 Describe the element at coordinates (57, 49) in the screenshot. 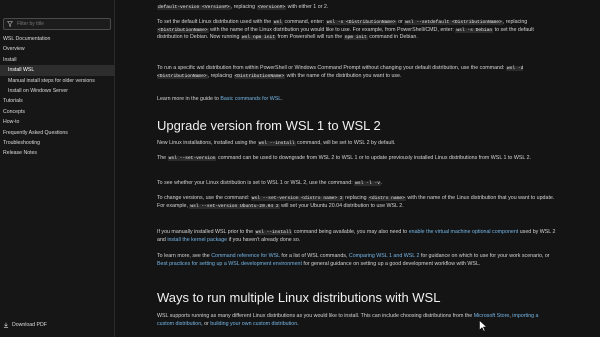

I see `toc-item-overview: Overview` at that location.